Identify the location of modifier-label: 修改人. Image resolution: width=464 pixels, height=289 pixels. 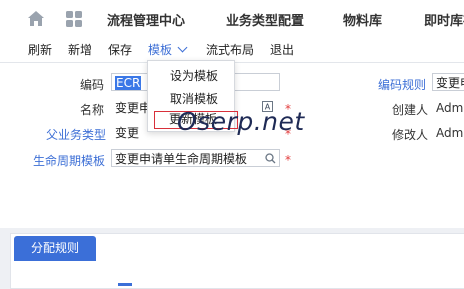
(410, 135).